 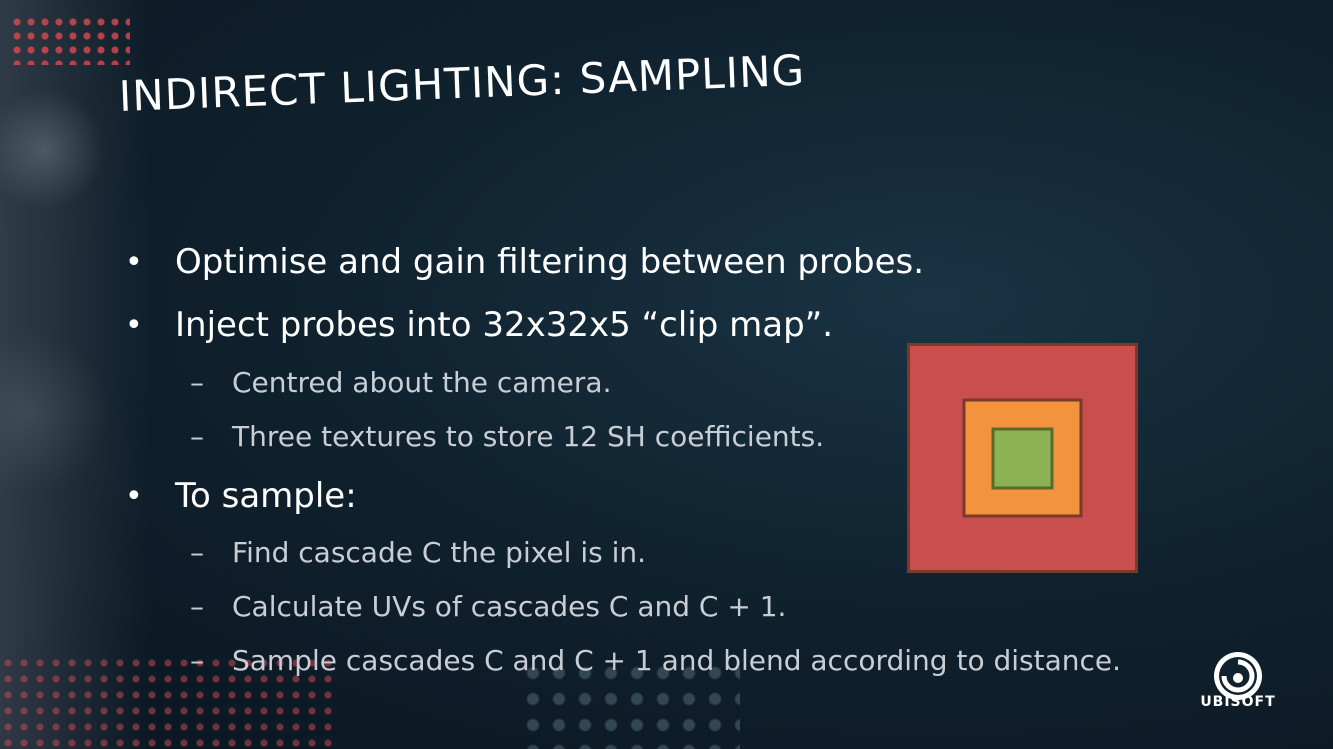 What do you see at coordinates (1238, 702) in the screenshot?
I see `ubisoft-logo-text: UBISOFT` at bounding box center [1238, 702].